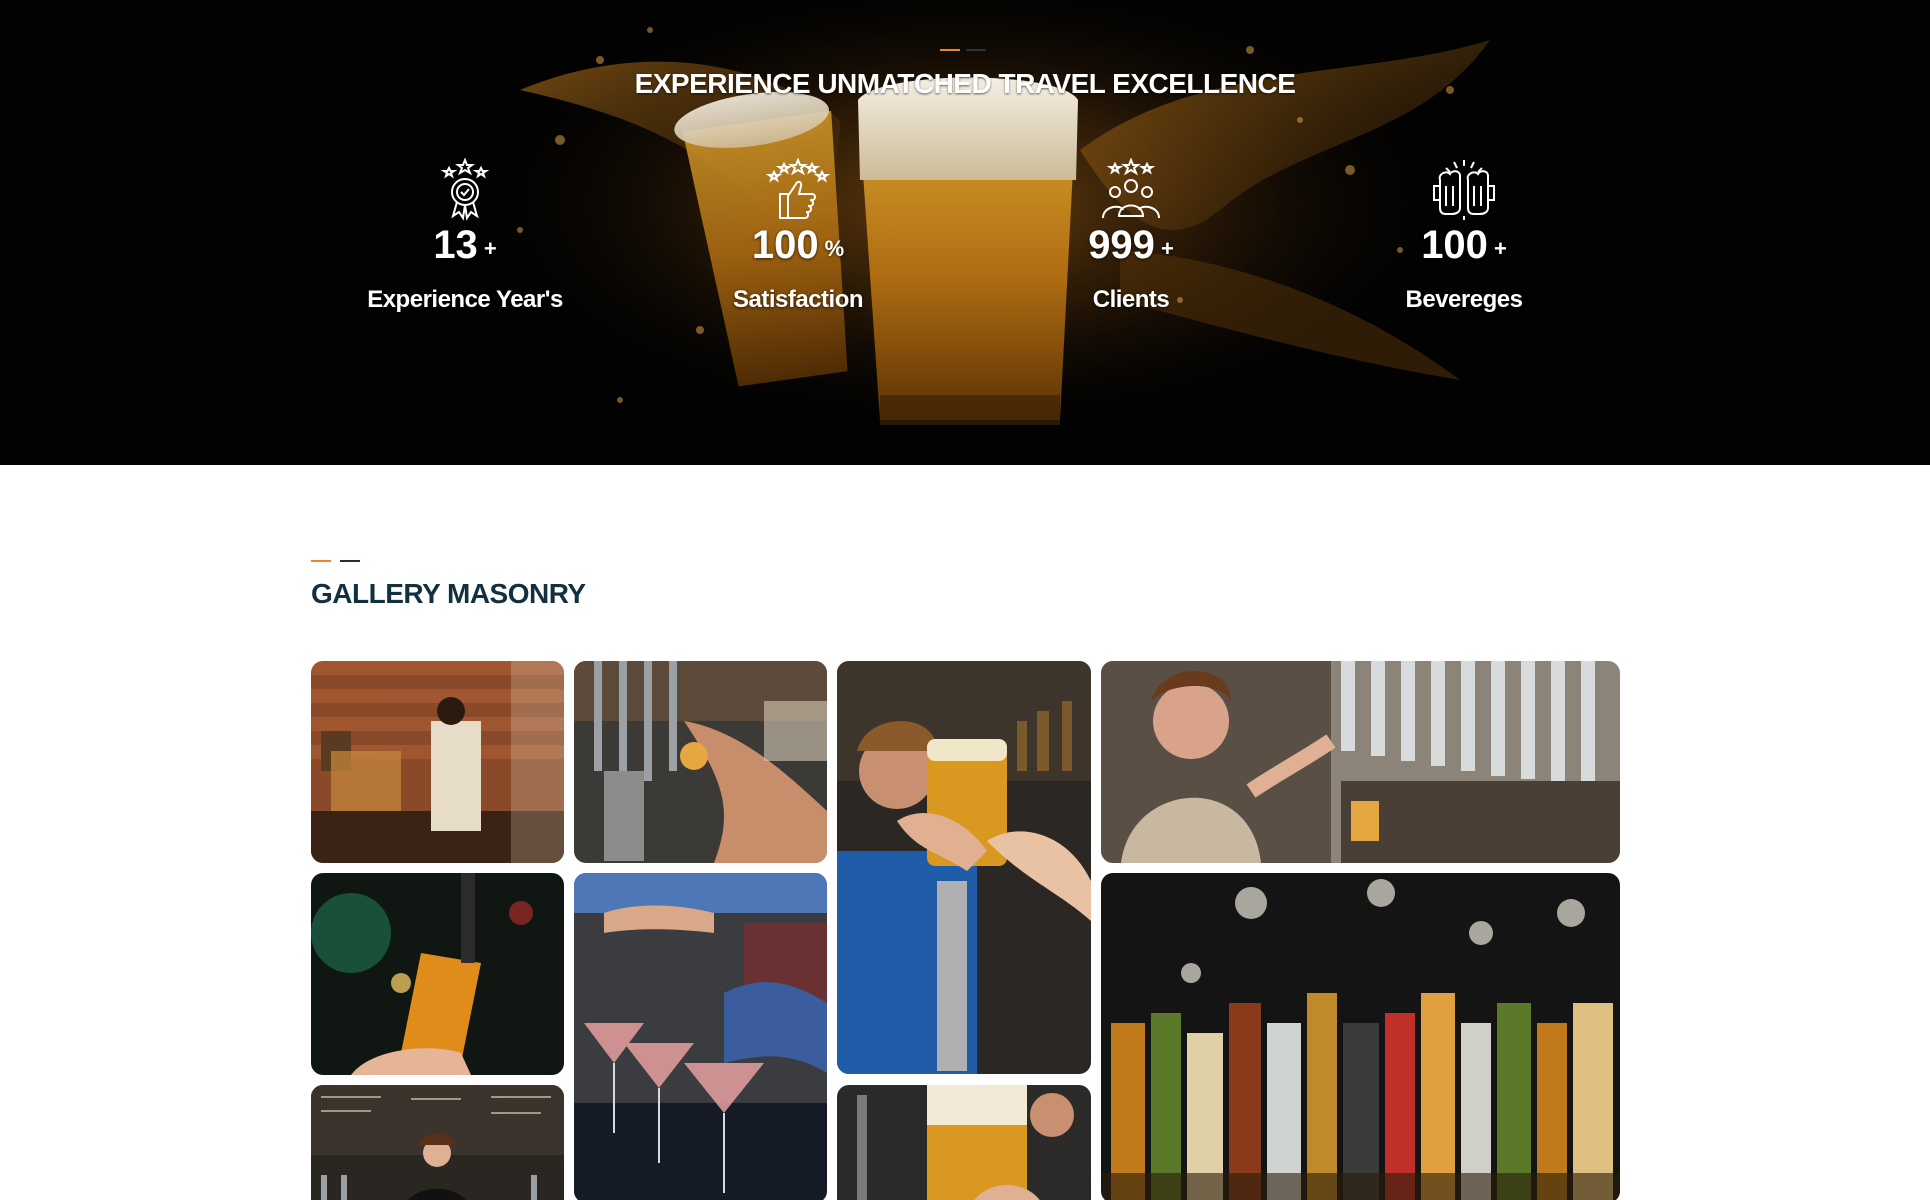  What do you see at coordinates (700, 762) in the screenshot?
I see `gallery-image-beer-taps-pouring` at bounding box center [700, 762].